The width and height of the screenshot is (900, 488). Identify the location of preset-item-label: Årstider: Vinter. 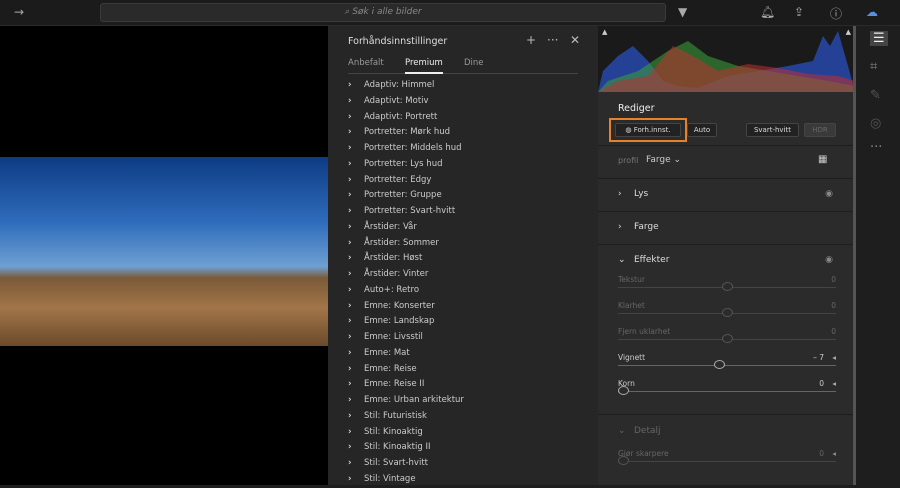
(396, 274).